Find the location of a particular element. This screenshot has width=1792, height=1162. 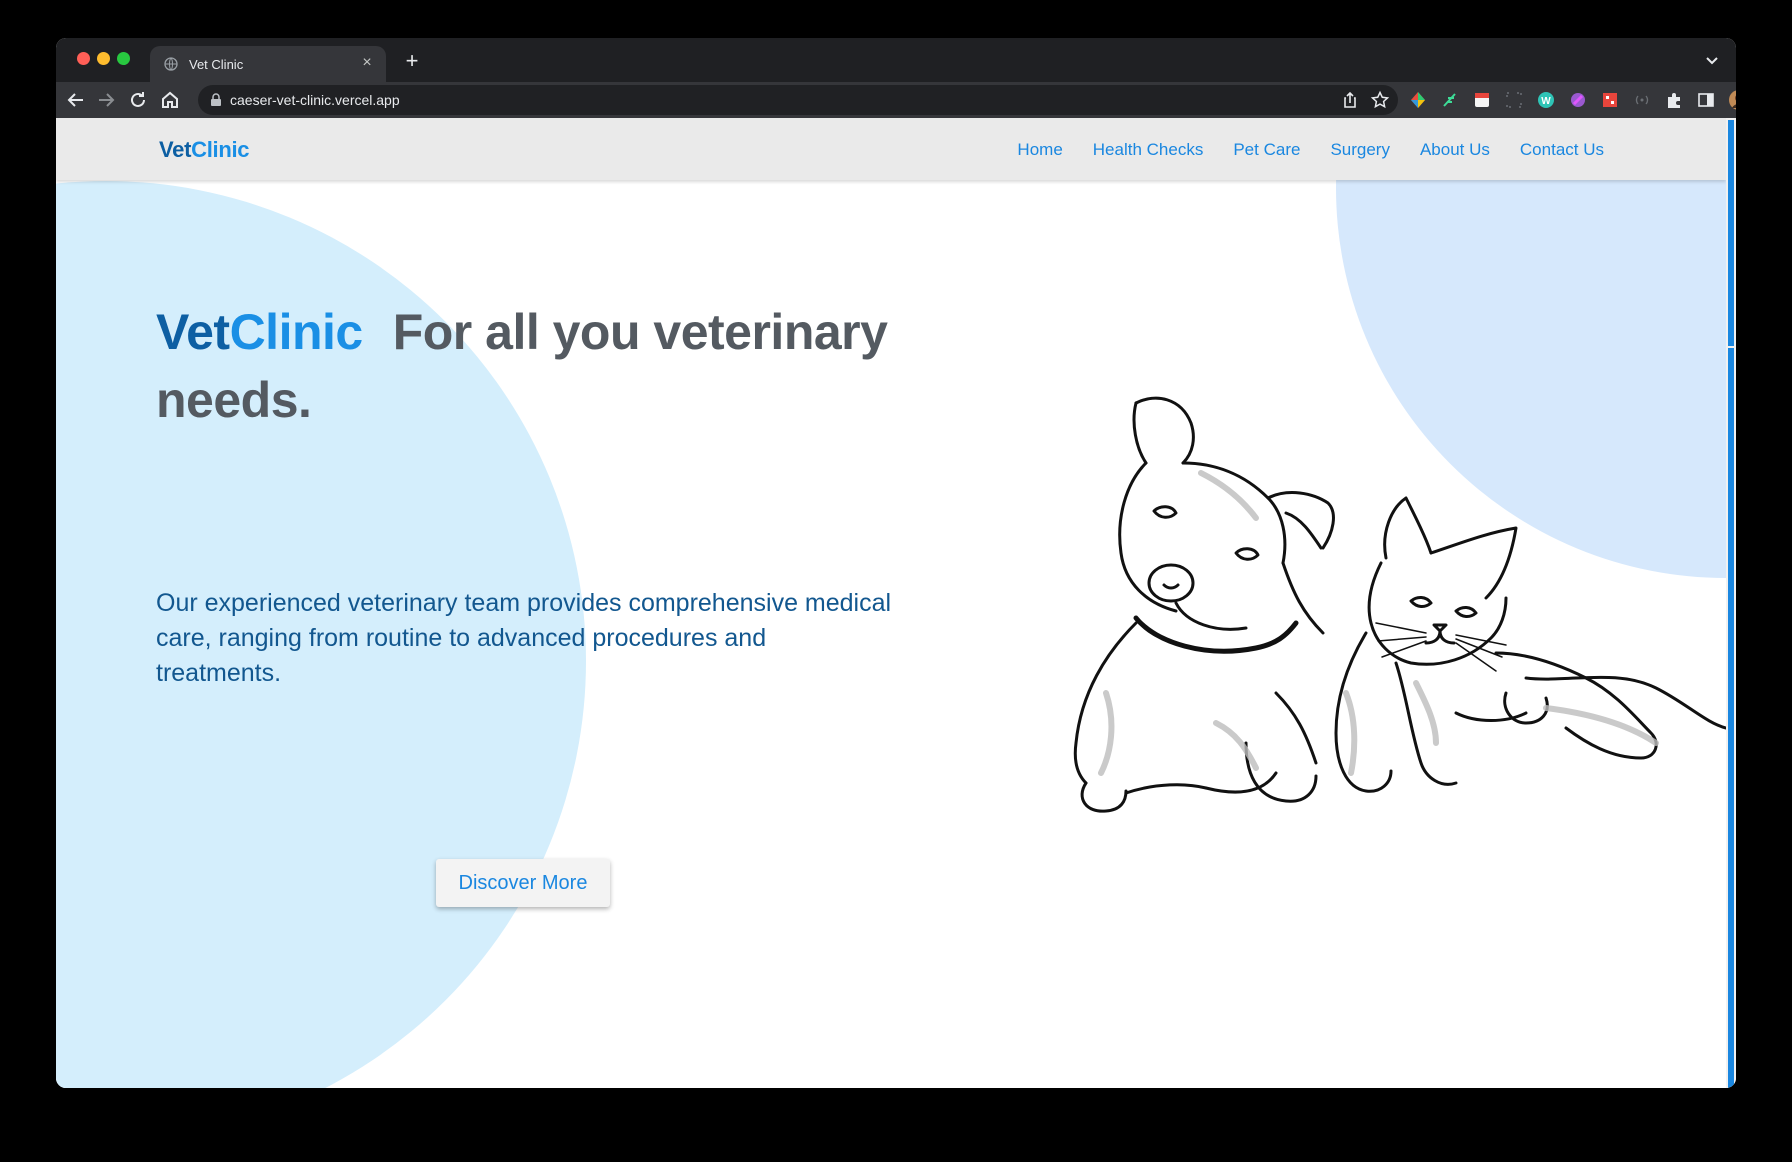

scrollbar-track is located at coordinates (1731, 718).